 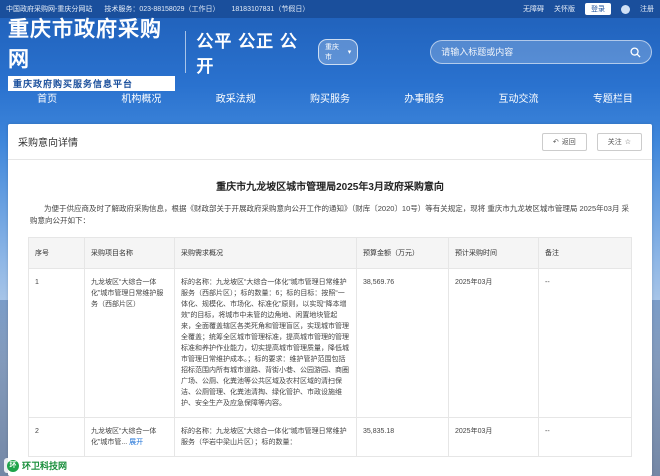 I want to click on nav-item-home: 首页, so click(x=47, y=100).